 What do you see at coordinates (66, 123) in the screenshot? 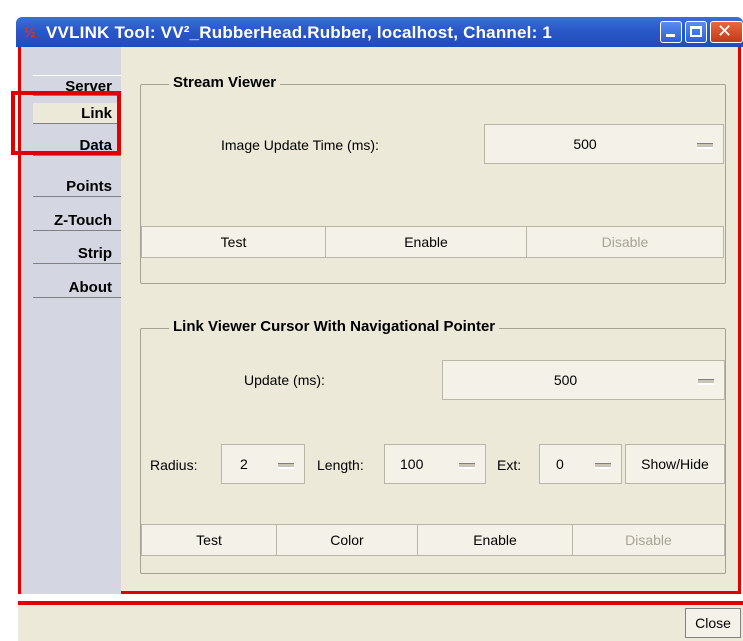
I see `link-tab-highlight` at bounding box center [66, 123].